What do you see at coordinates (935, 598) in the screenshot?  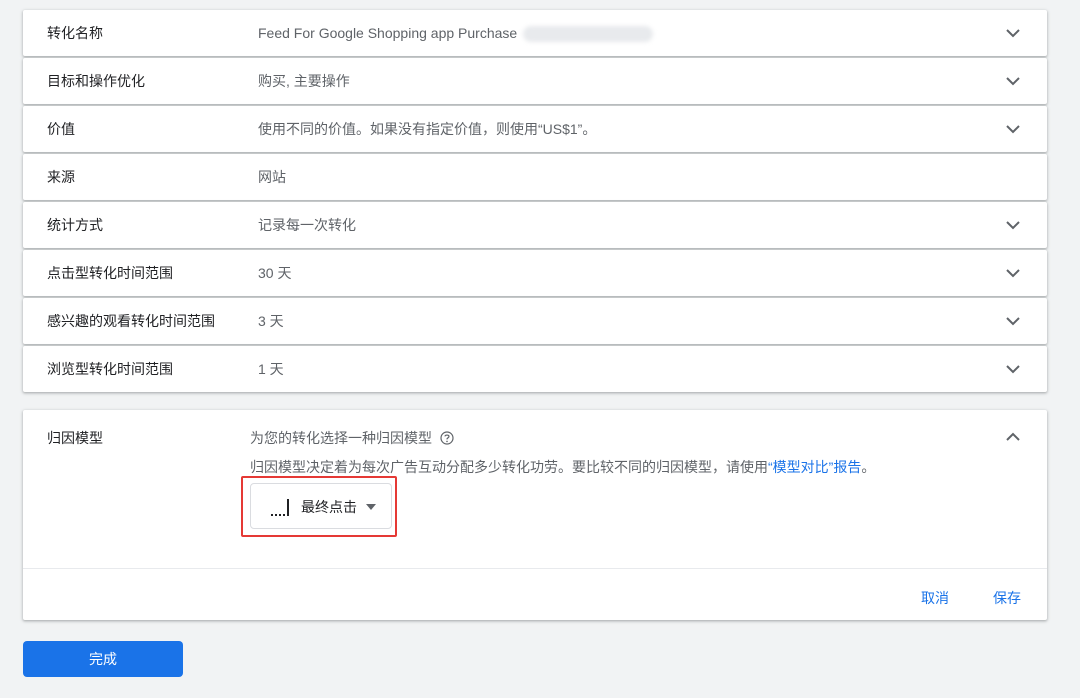 I see `cancel-button: 取消` at bounding box center [935, 598].